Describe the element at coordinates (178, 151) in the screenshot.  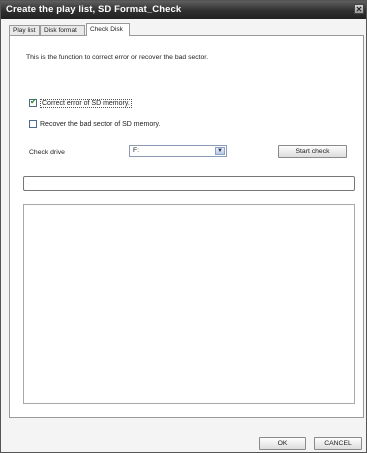
I see `check-drive-select: F: ▼` at that location.